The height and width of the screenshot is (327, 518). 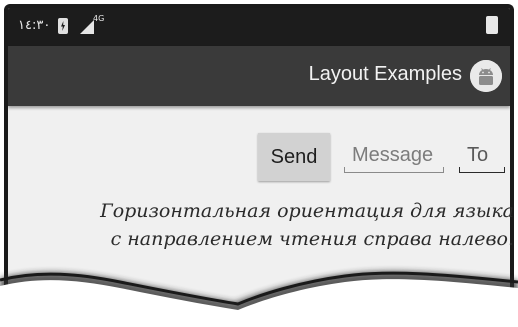 I want to click on to-placeholder: To, so click(x=478, y=155).